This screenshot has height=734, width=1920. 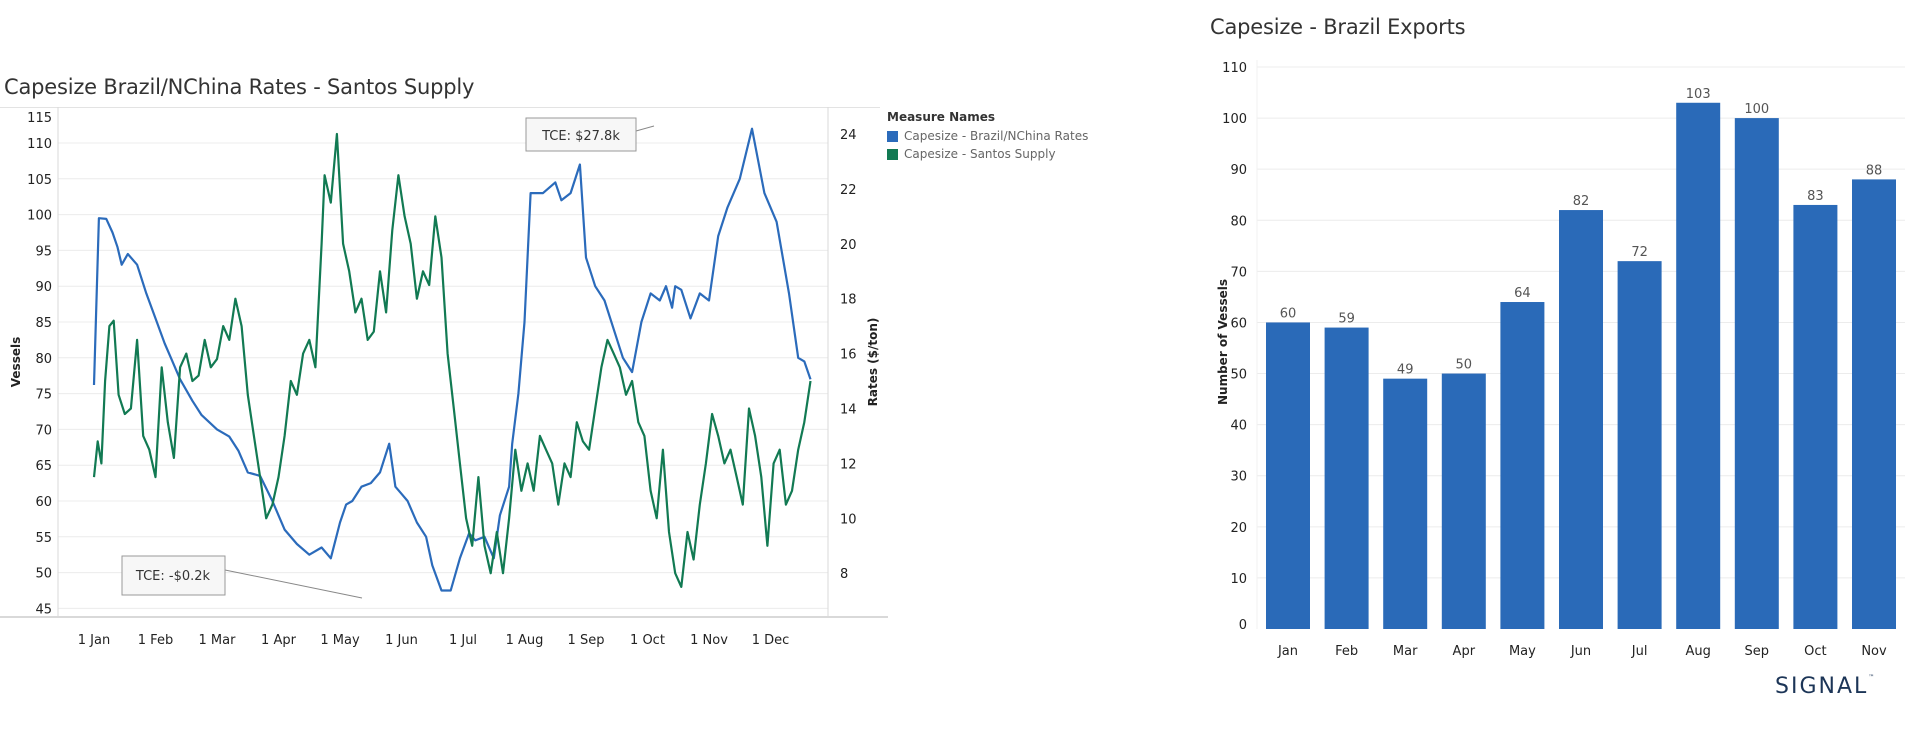 I want to click on bar-value-label: 88, so click(x=1874, y=170).